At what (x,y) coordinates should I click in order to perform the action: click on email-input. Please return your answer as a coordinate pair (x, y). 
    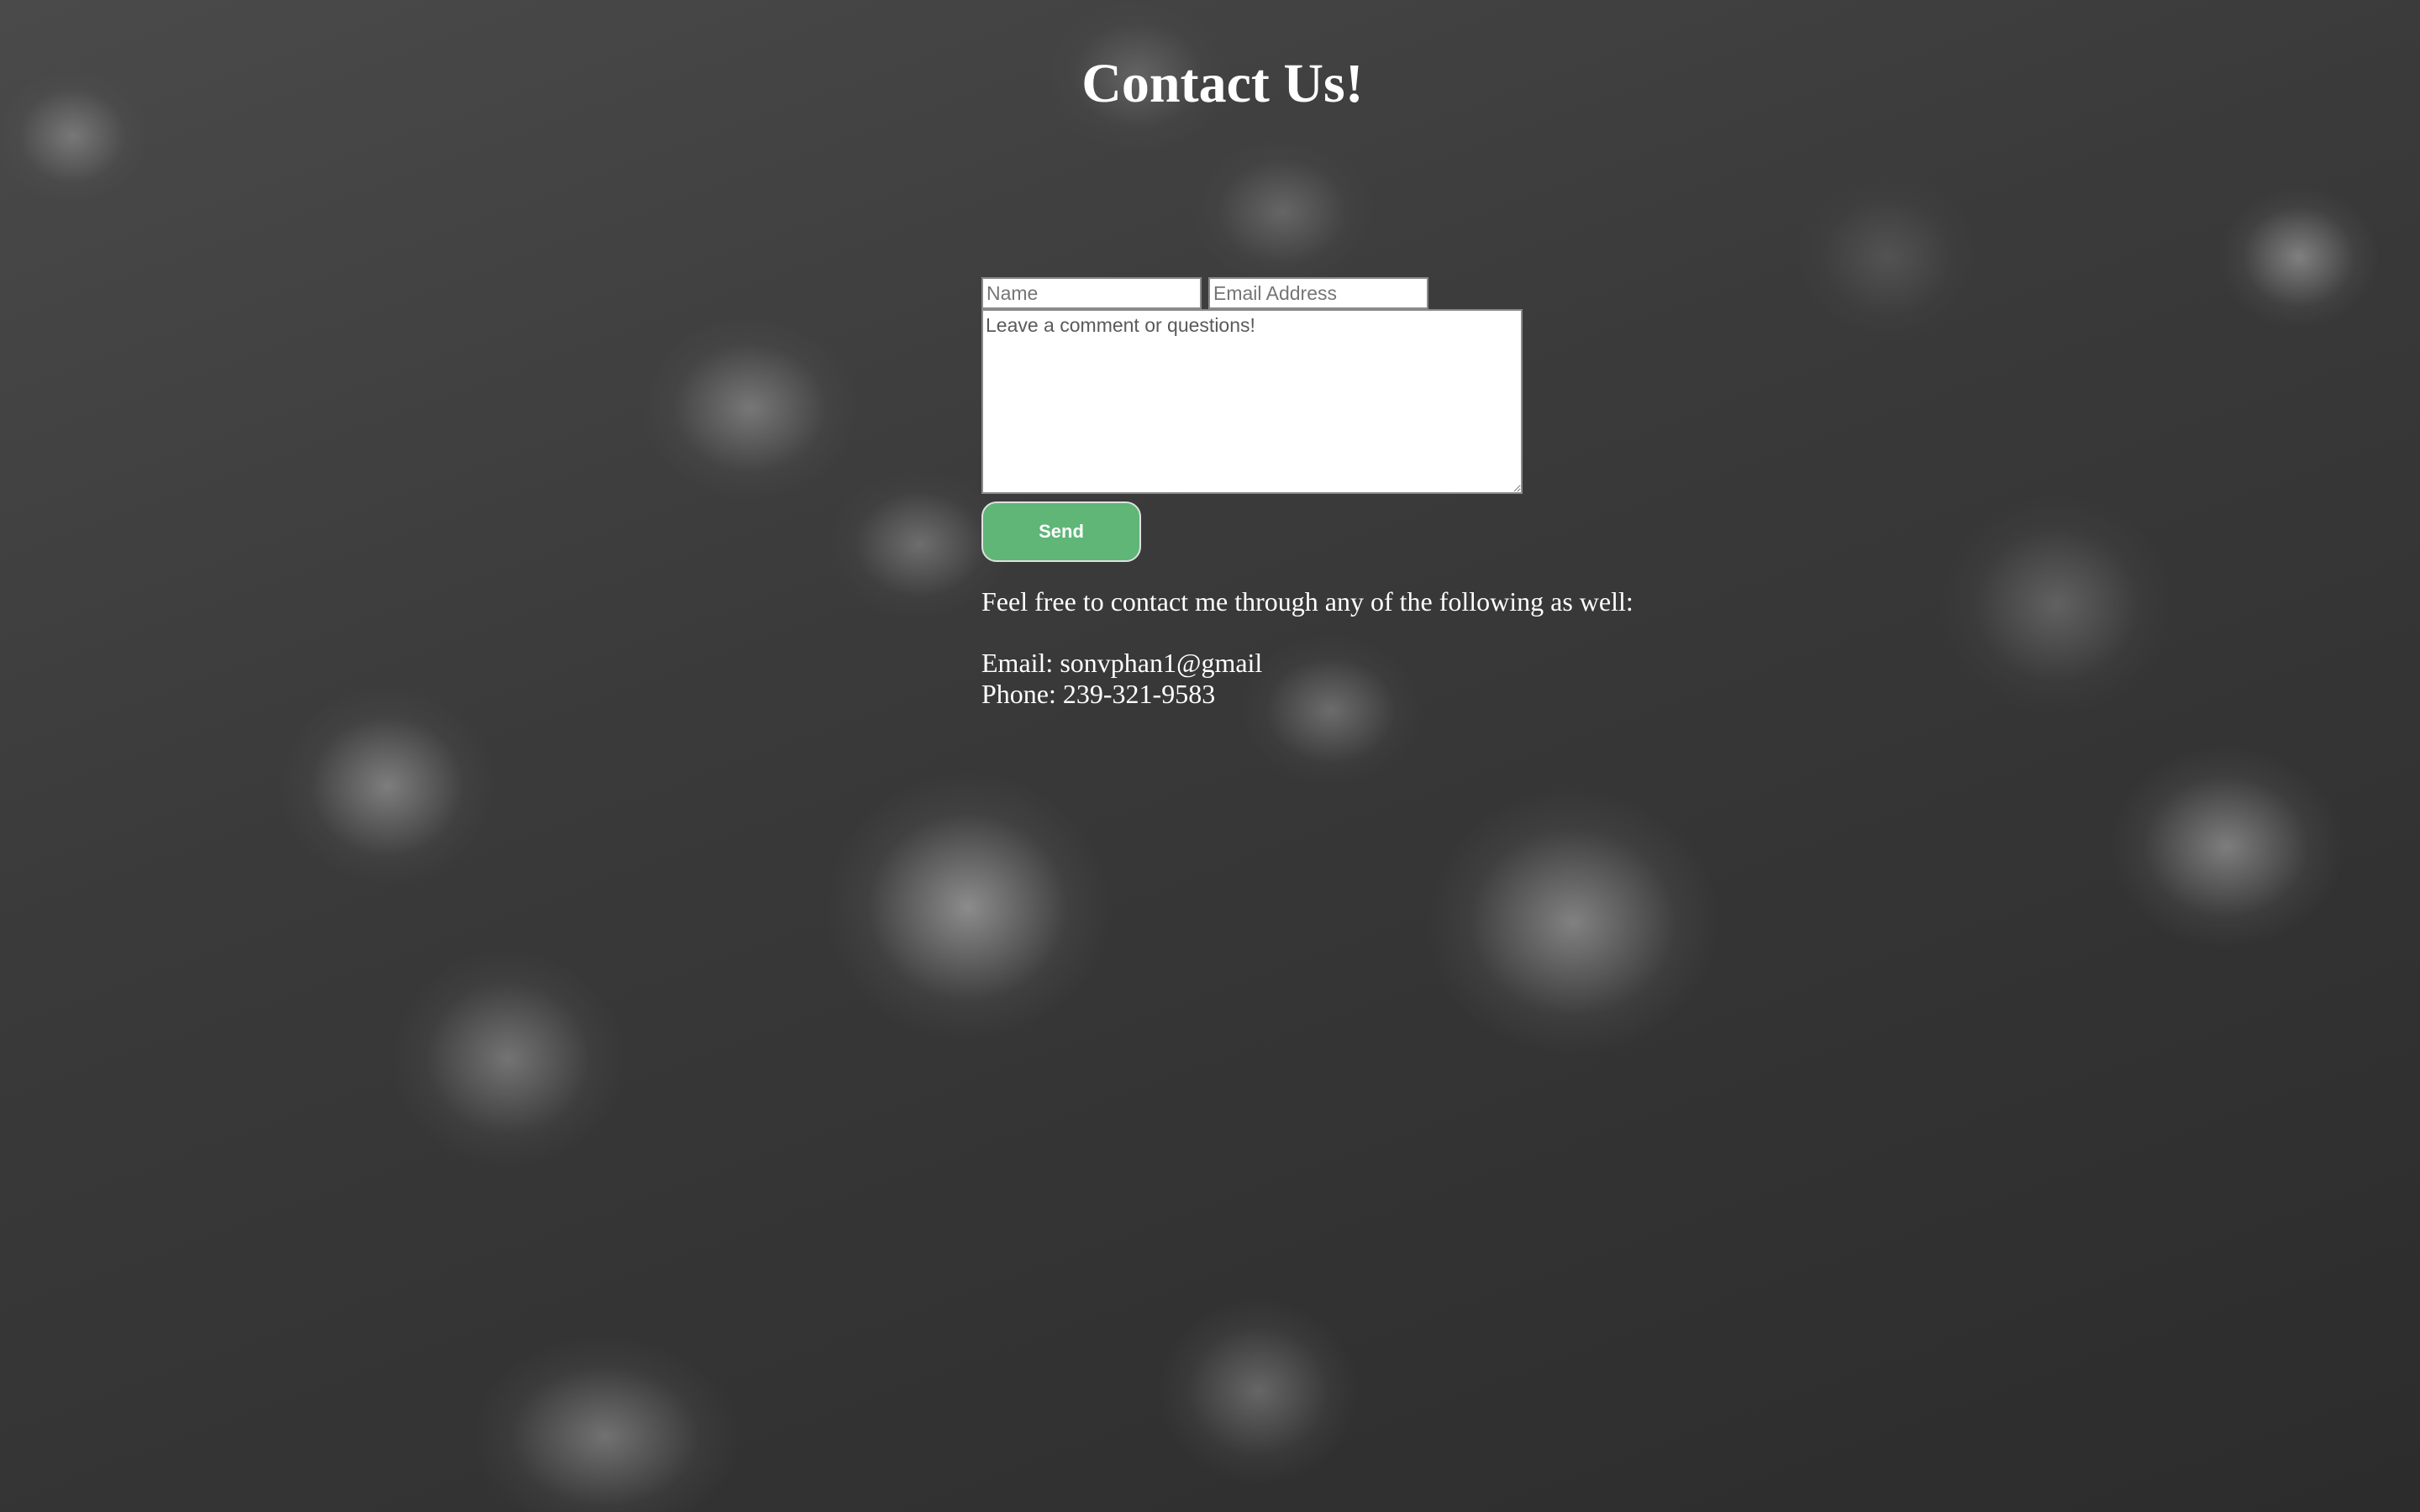
    Looking at the image, I should click on (1318, 293).